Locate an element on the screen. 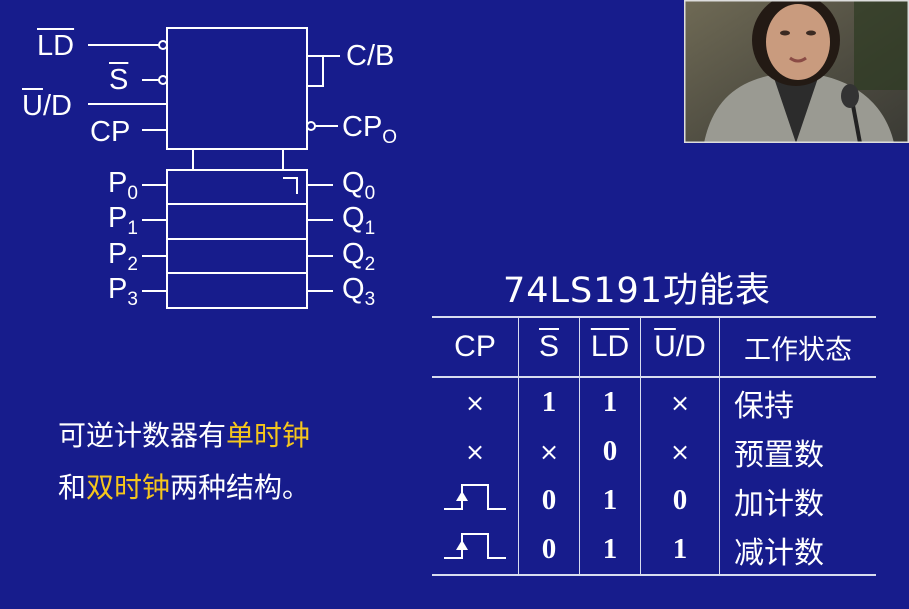  pin-ud-label: U/D is located at coordinates (47, 106).